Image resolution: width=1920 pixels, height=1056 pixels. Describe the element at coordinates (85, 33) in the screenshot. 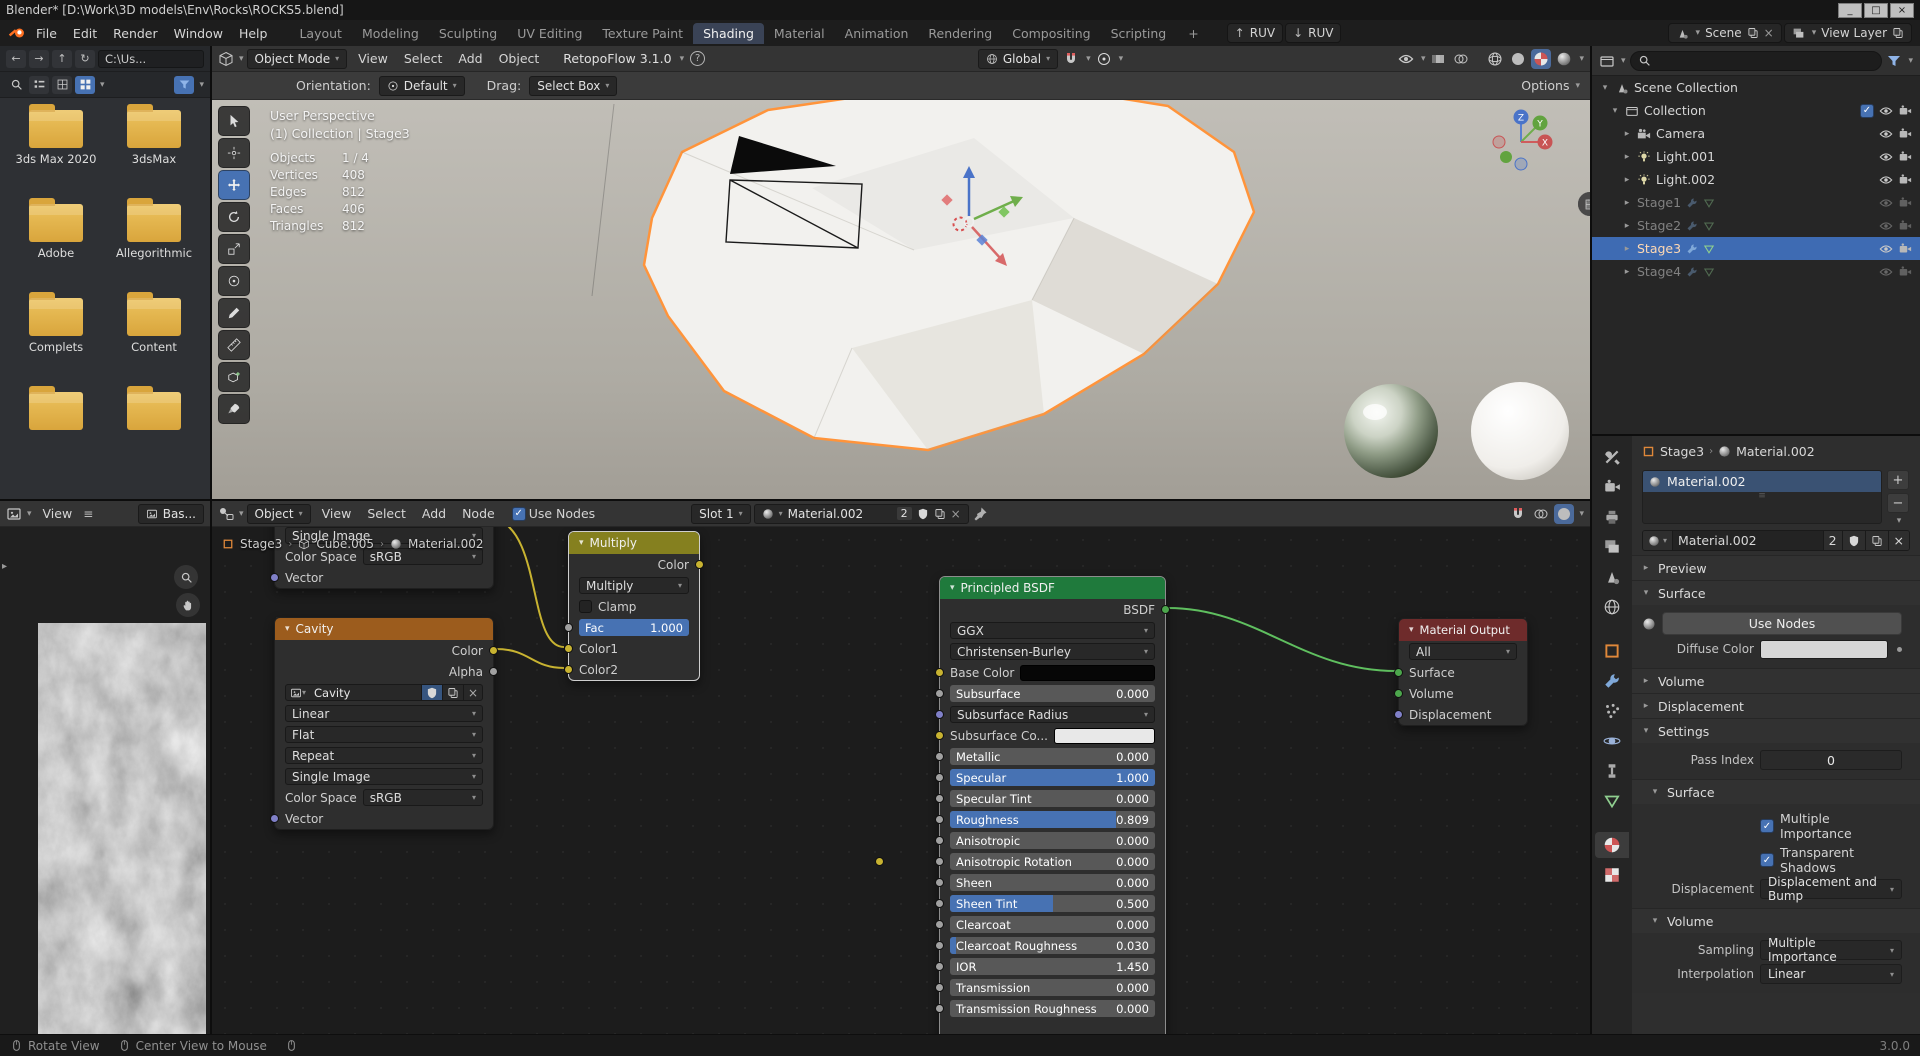

I see `menu-edit: Edit` at that location.